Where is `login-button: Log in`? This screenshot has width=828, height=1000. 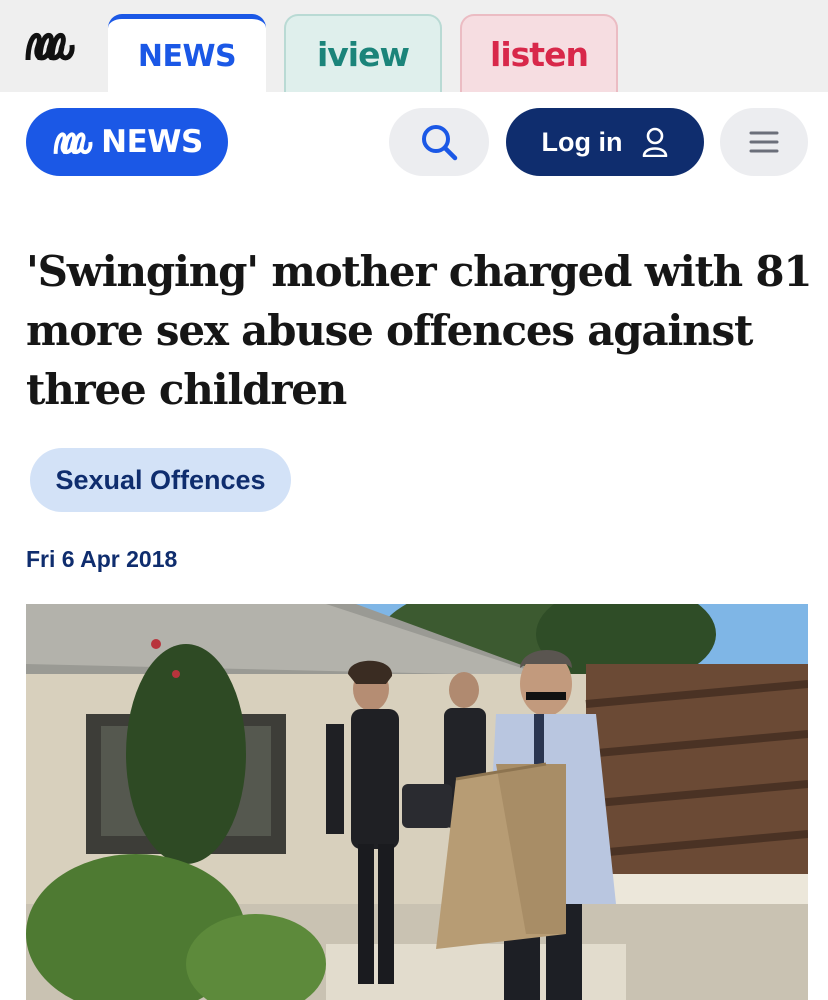
login-button: Log in is located at coordinates (605, 142).